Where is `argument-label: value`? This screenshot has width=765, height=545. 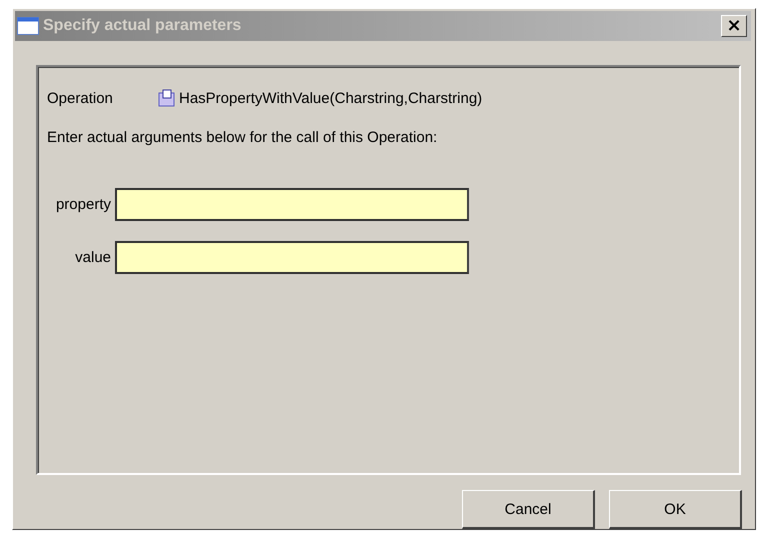
argument-label: value is located at coordinates (92, 257).